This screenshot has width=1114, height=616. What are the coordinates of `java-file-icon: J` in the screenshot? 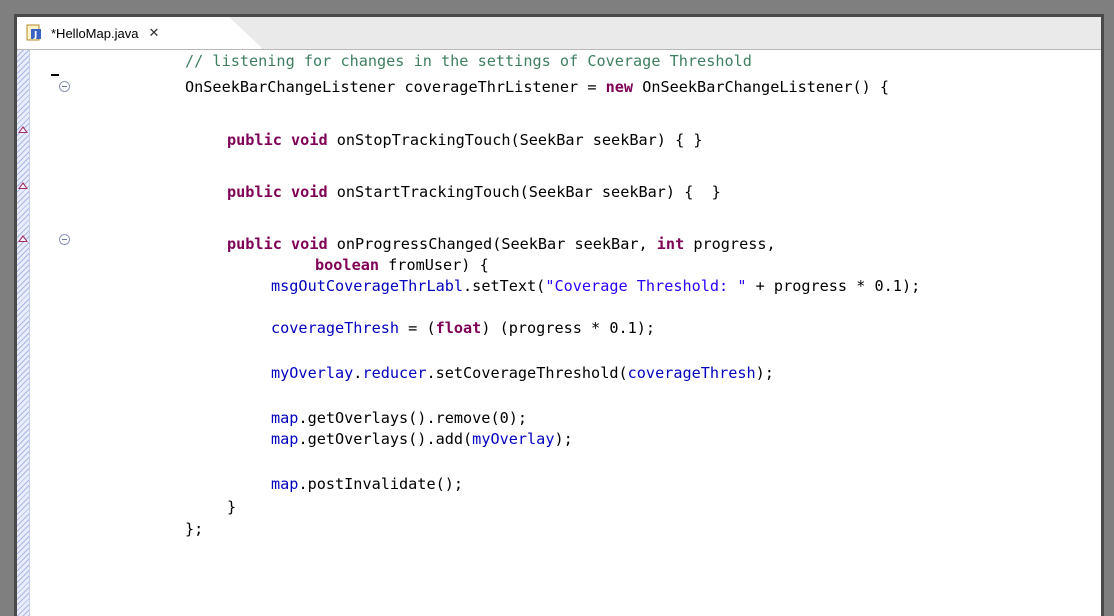 It's located at (34, 33).